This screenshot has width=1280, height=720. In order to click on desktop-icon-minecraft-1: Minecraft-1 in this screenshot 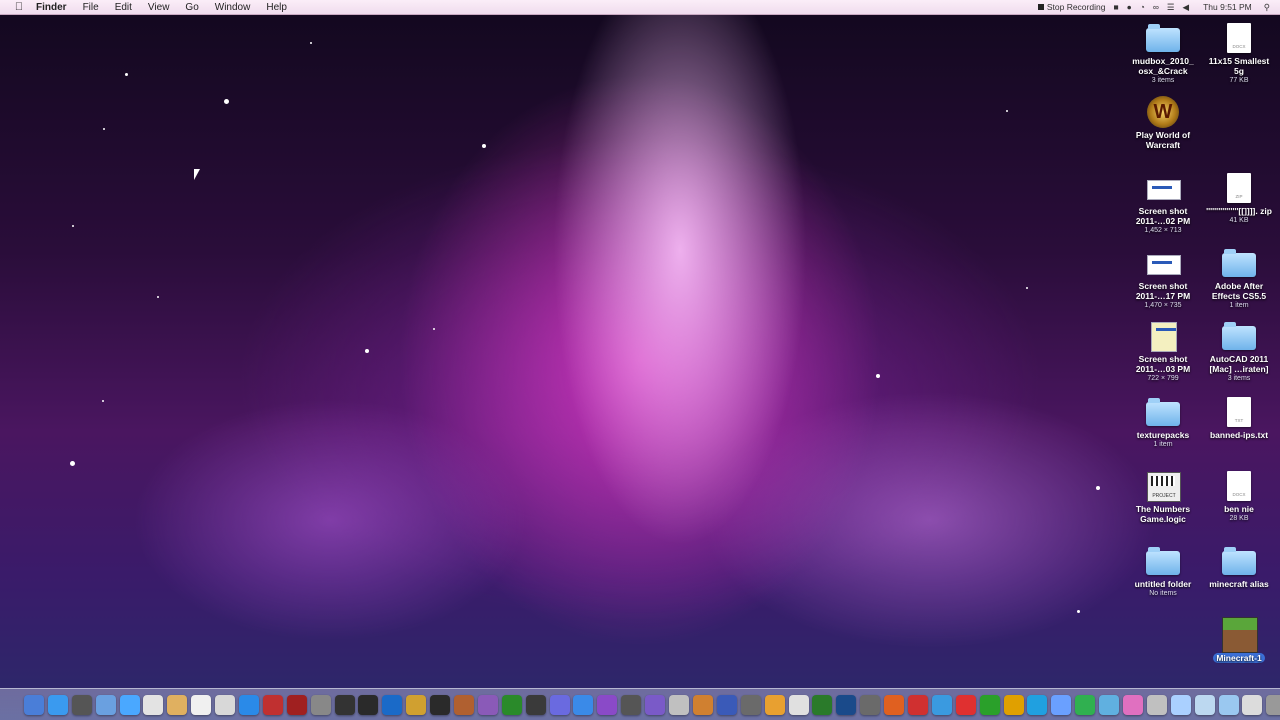, I will do `click(1239, 640)`.